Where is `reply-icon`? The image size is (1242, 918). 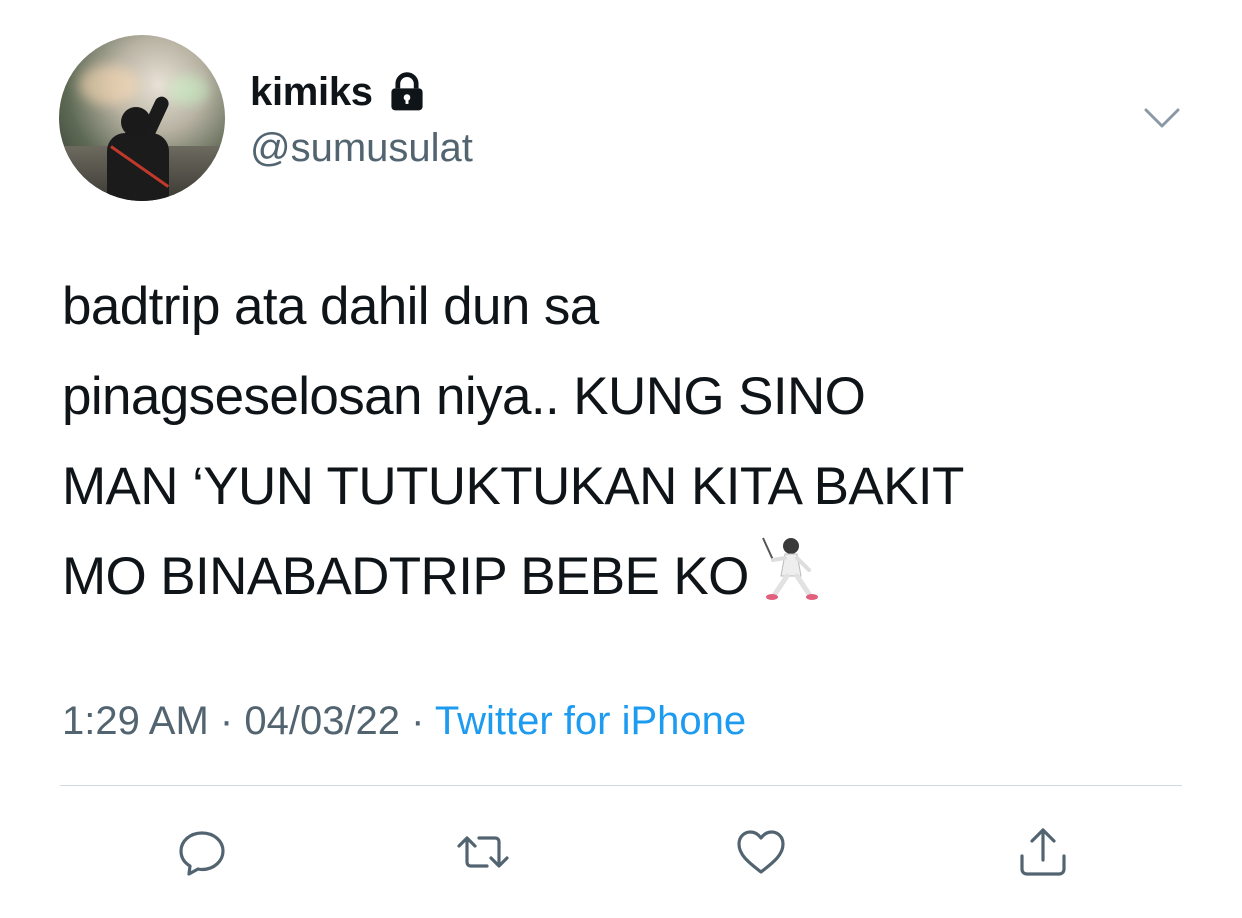 reply-icon is located at coordinates (202, 853).